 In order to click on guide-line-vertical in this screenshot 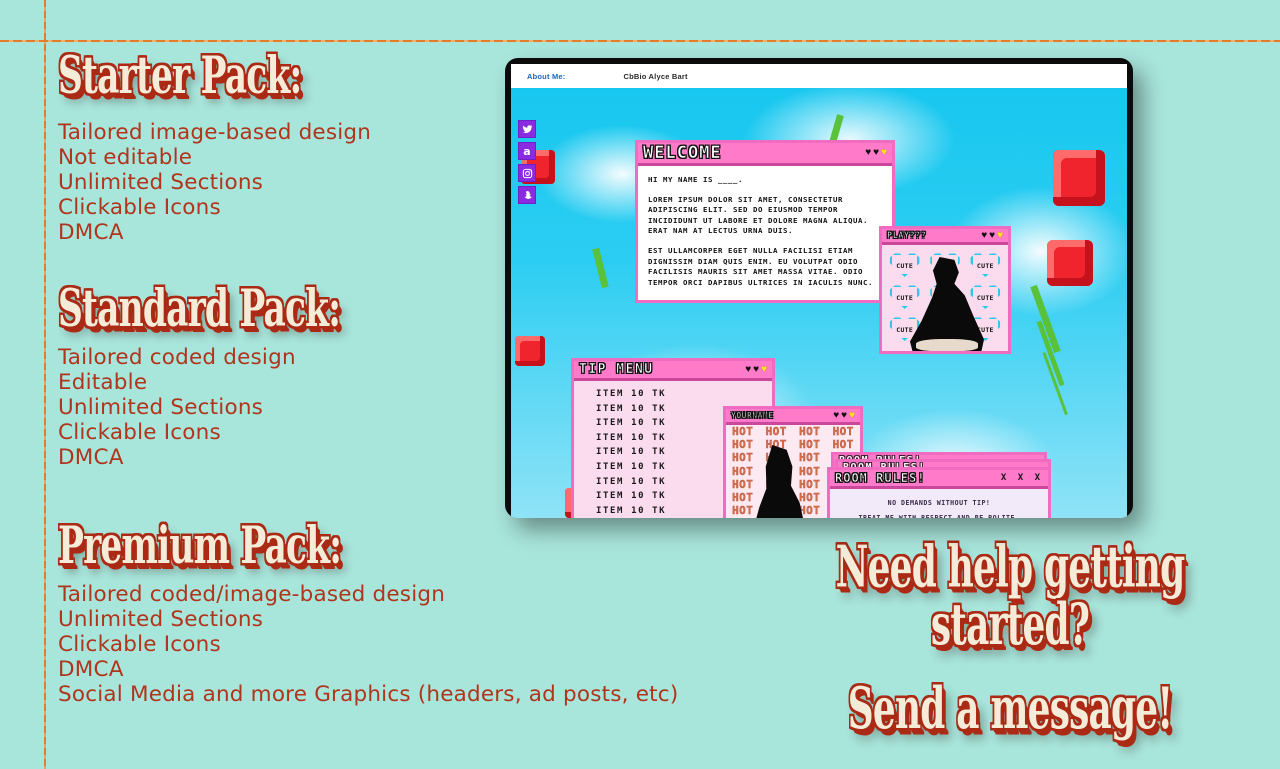, I will do `click(45, 384)`.